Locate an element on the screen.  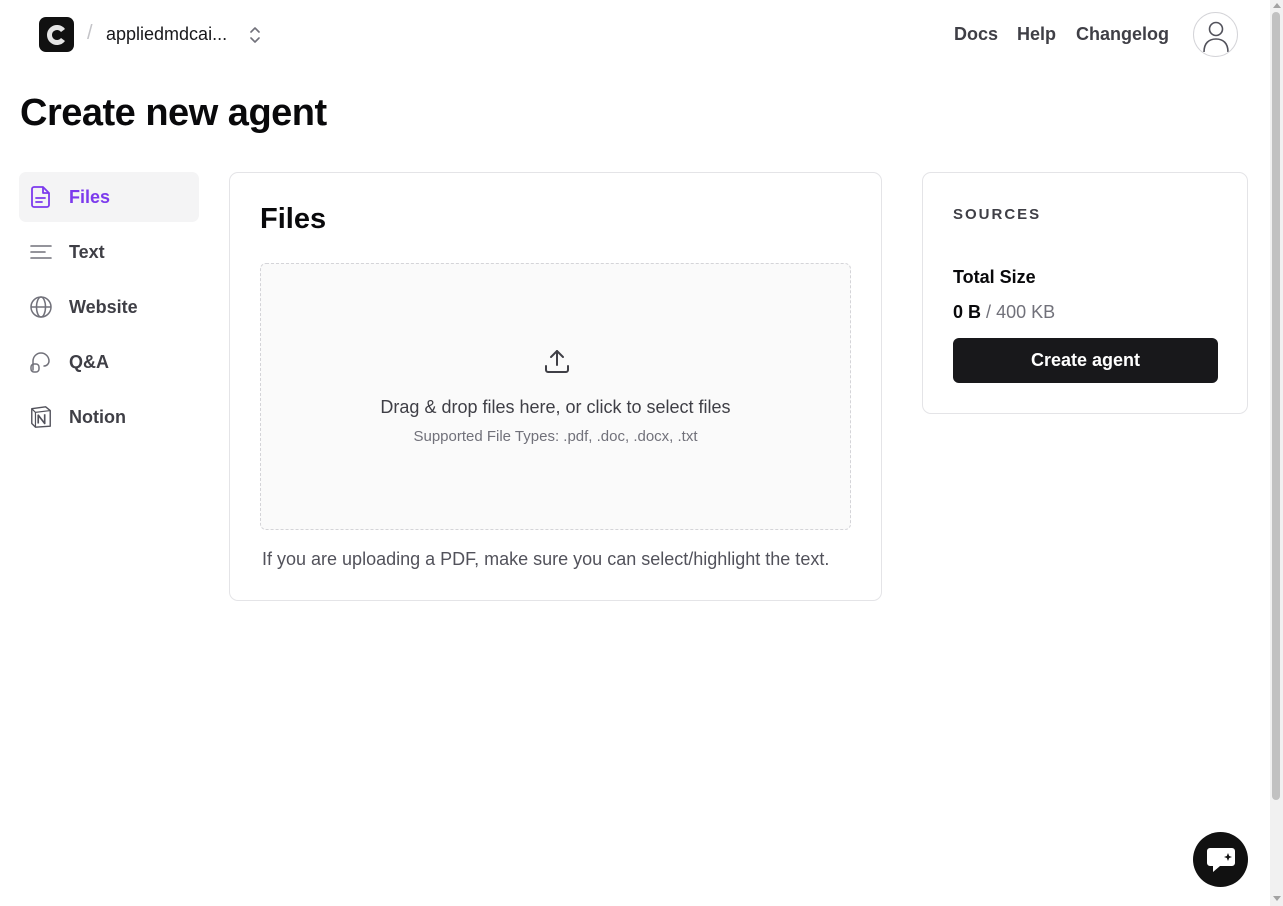
sidebar-item-label: Text is located at coordinates (87, 251).